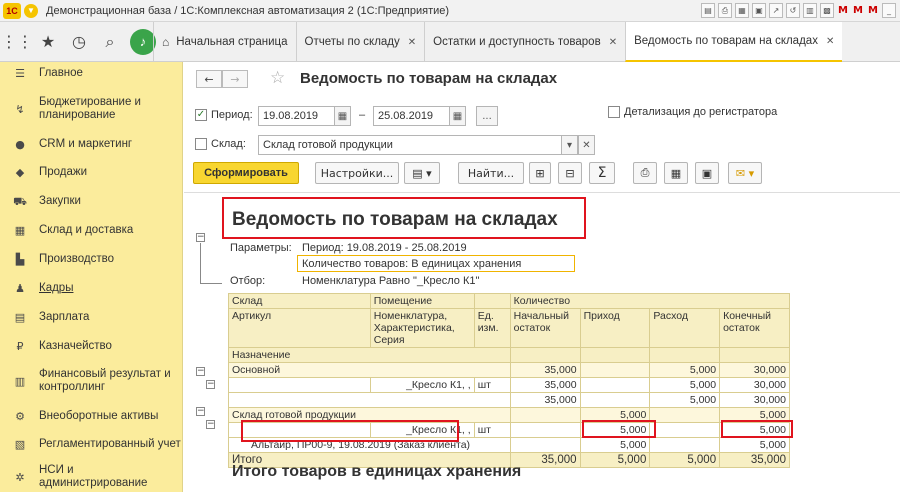 This screenshot has height=492, width=900. Describe the element at coordinates (602, 173) in the screenshot. I see `sum-button: Σ` at that location.